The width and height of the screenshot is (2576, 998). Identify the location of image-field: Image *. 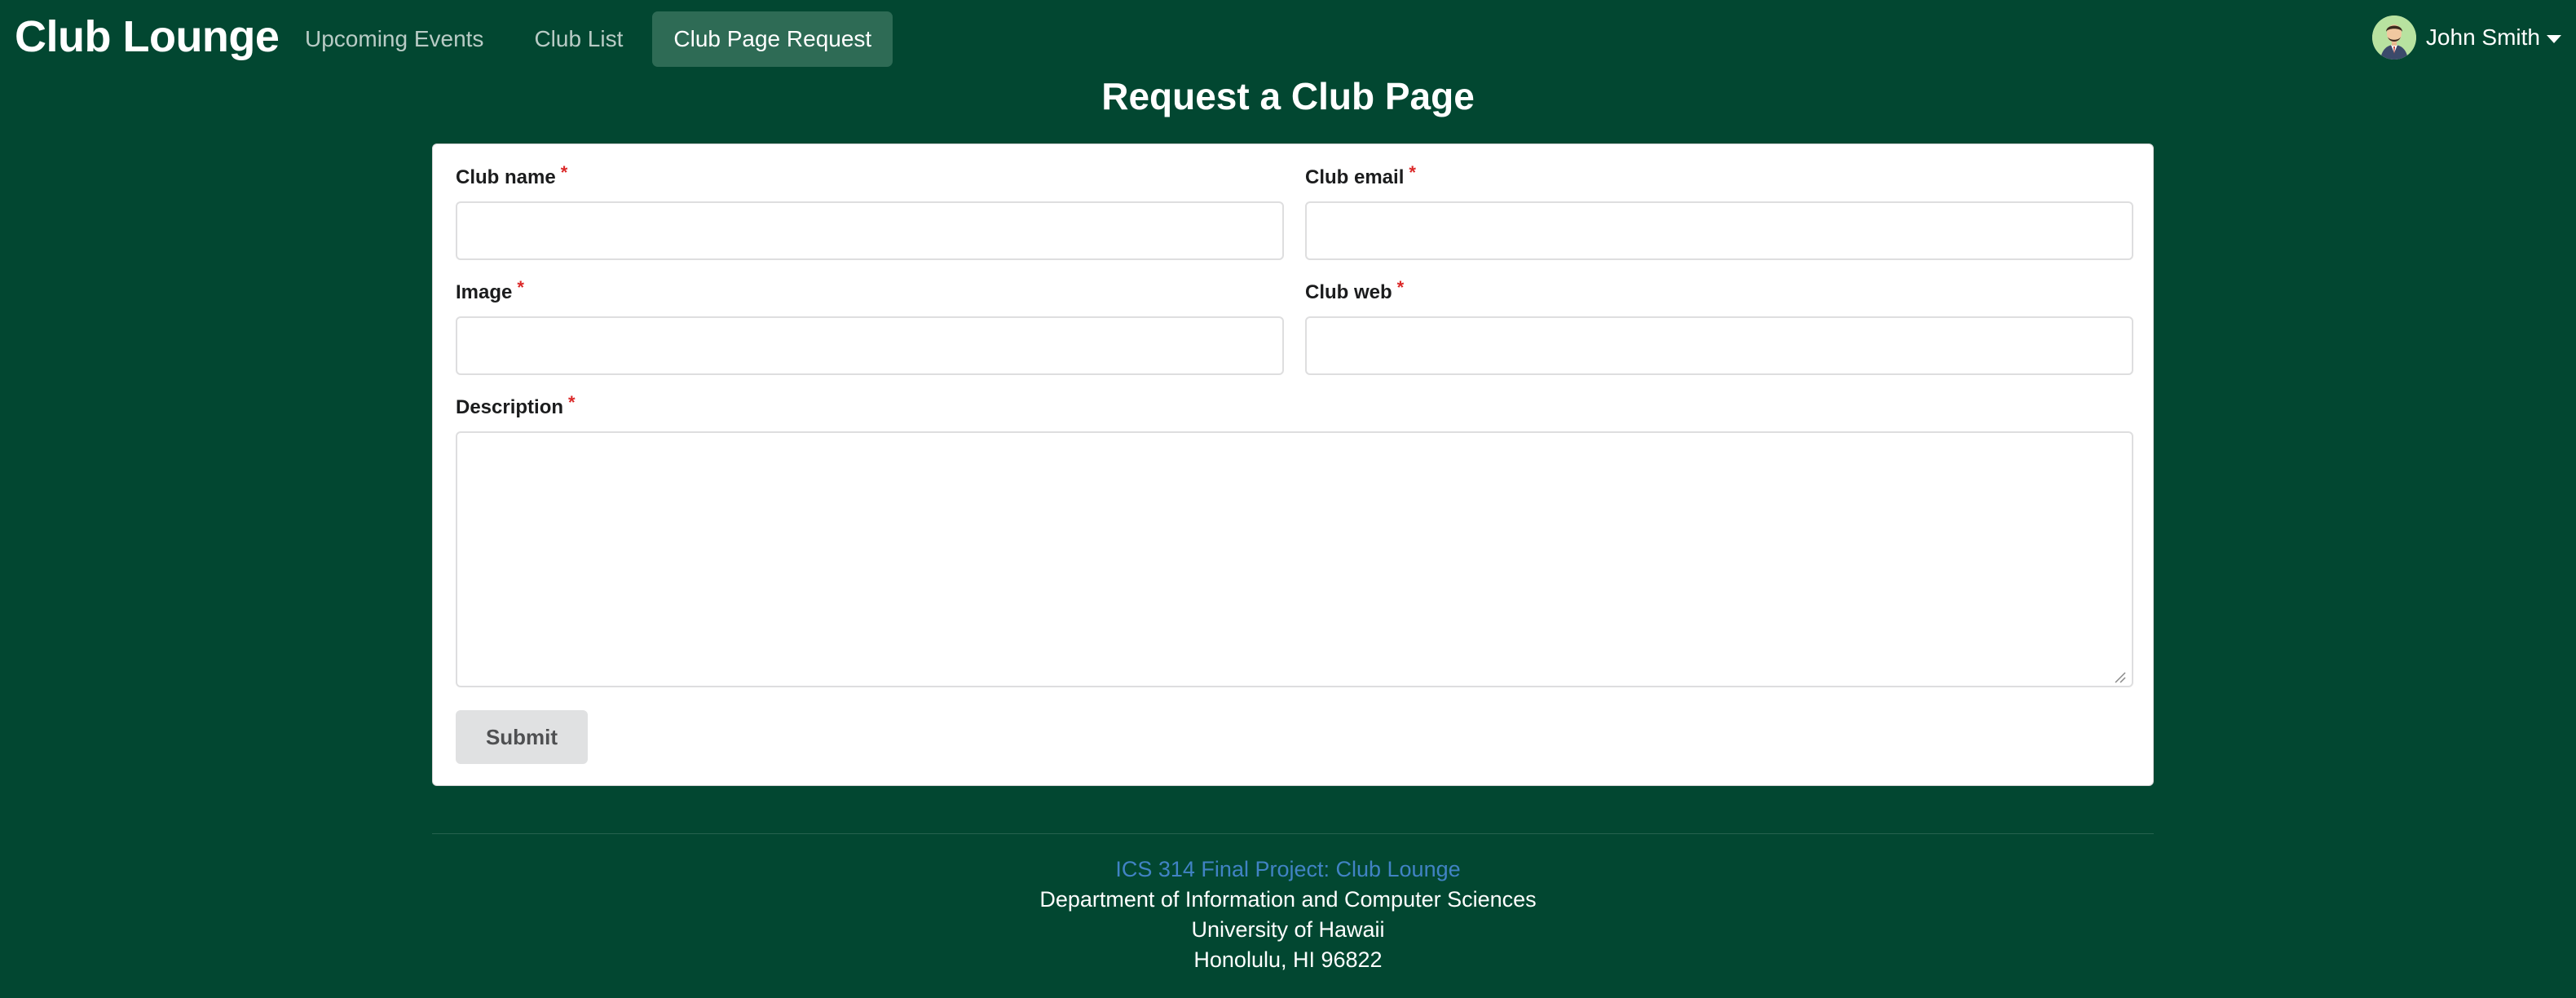
(870, 336).